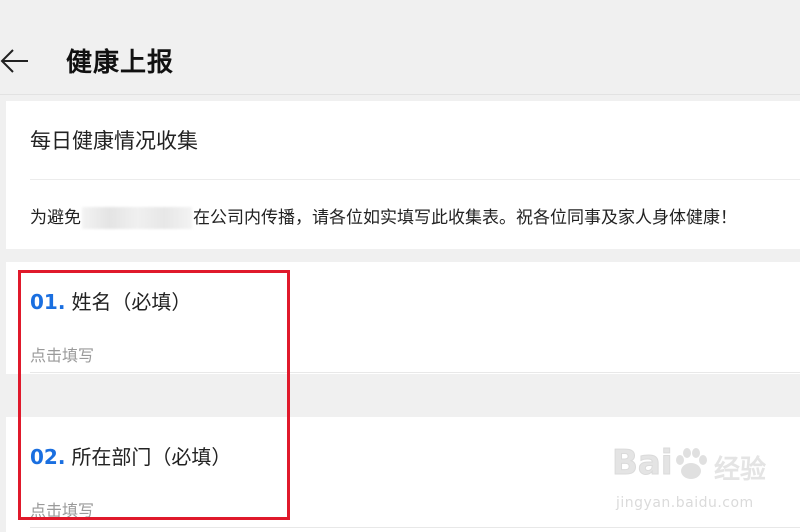 Image resolution: width=800 pixels, height=532 pixels. What do you see at coordinates (740, 470) in the screenshot?
I see `watermark-name: 经验` at bounding box center [740, 470].